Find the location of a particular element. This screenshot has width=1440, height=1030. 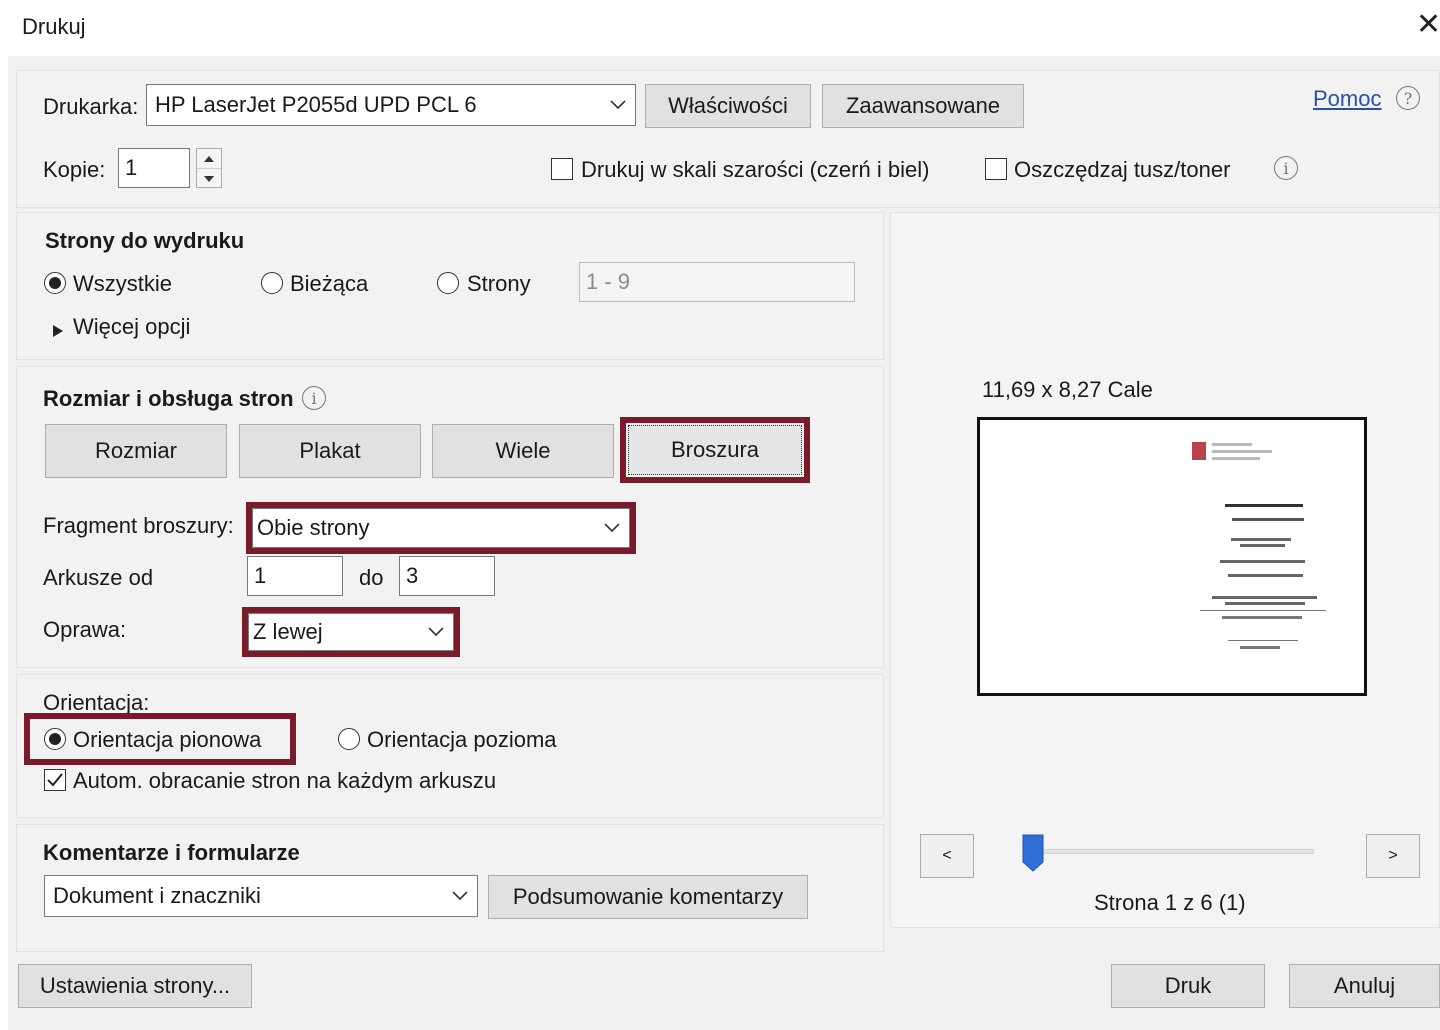

grayscale-label: Drukuj w skali szarości (czerń i biel) is located at coordinates (755, 169).